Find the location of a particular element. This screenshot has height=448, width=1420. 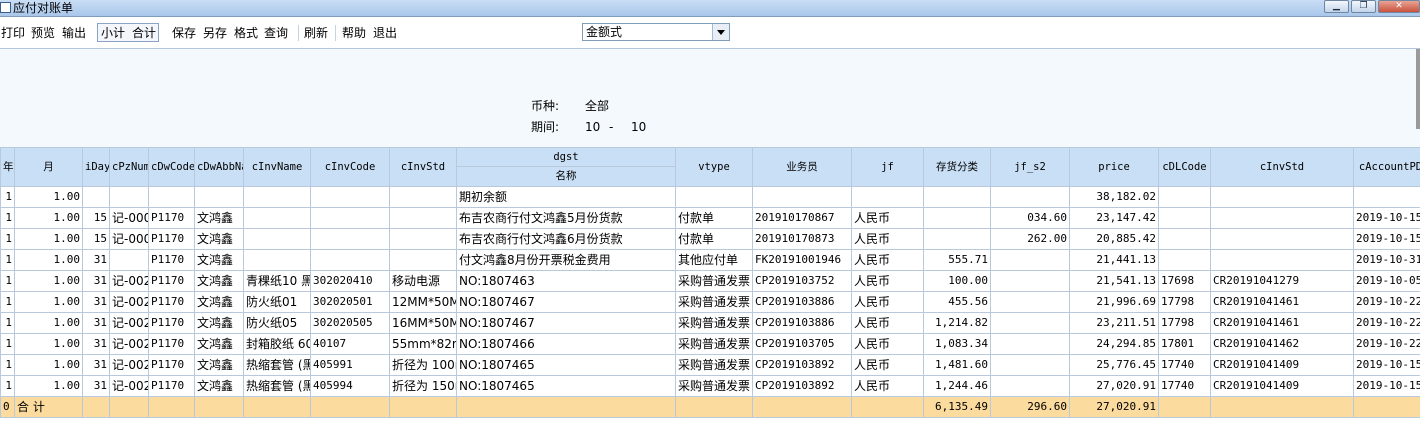

table-cell: CR20191041461 is located at coordinates (1282, 323).